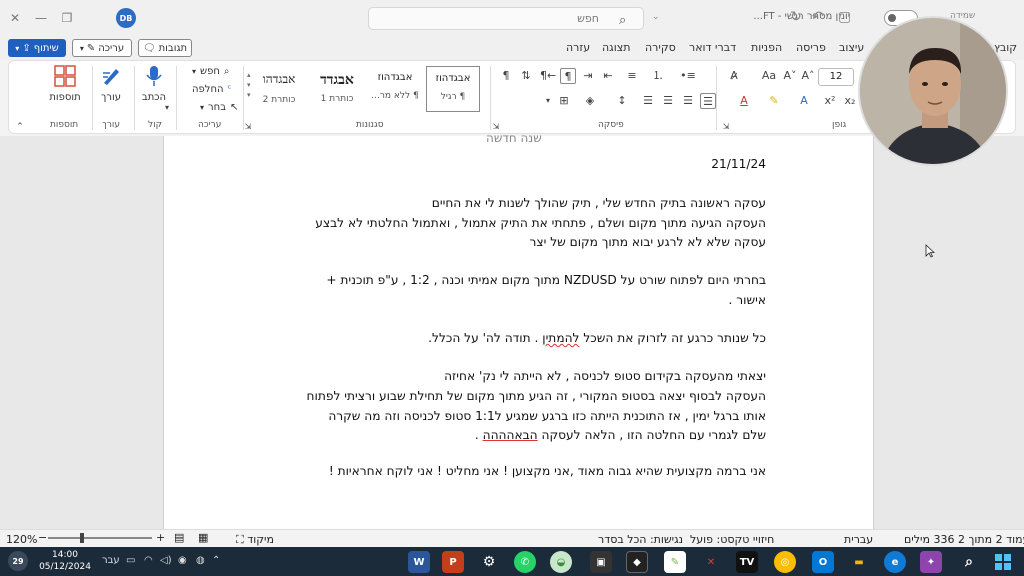 This screenshot has height=576, width=1024. What do you see at coordinates (823, 562) in the screenshot?
I see `outlook-app-icon: O` at bounding box center [823, 562].